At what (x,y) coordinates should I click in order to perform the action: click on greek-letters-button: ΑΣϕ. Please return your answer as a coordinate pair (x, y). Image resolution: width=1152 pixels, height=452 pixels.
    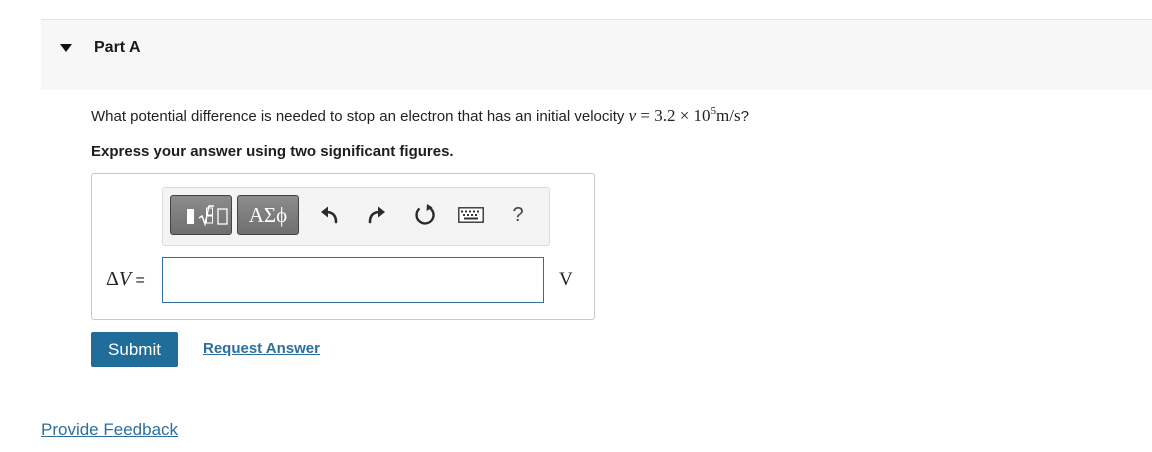
    Looking at the image, I should click on (268, 215).